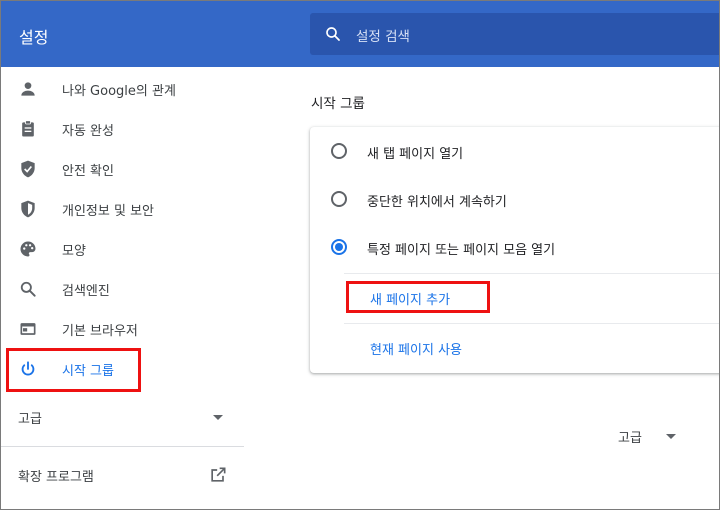  I want to click on sidebar-item-extensions: 확장 프로그램, so click(122, 475).